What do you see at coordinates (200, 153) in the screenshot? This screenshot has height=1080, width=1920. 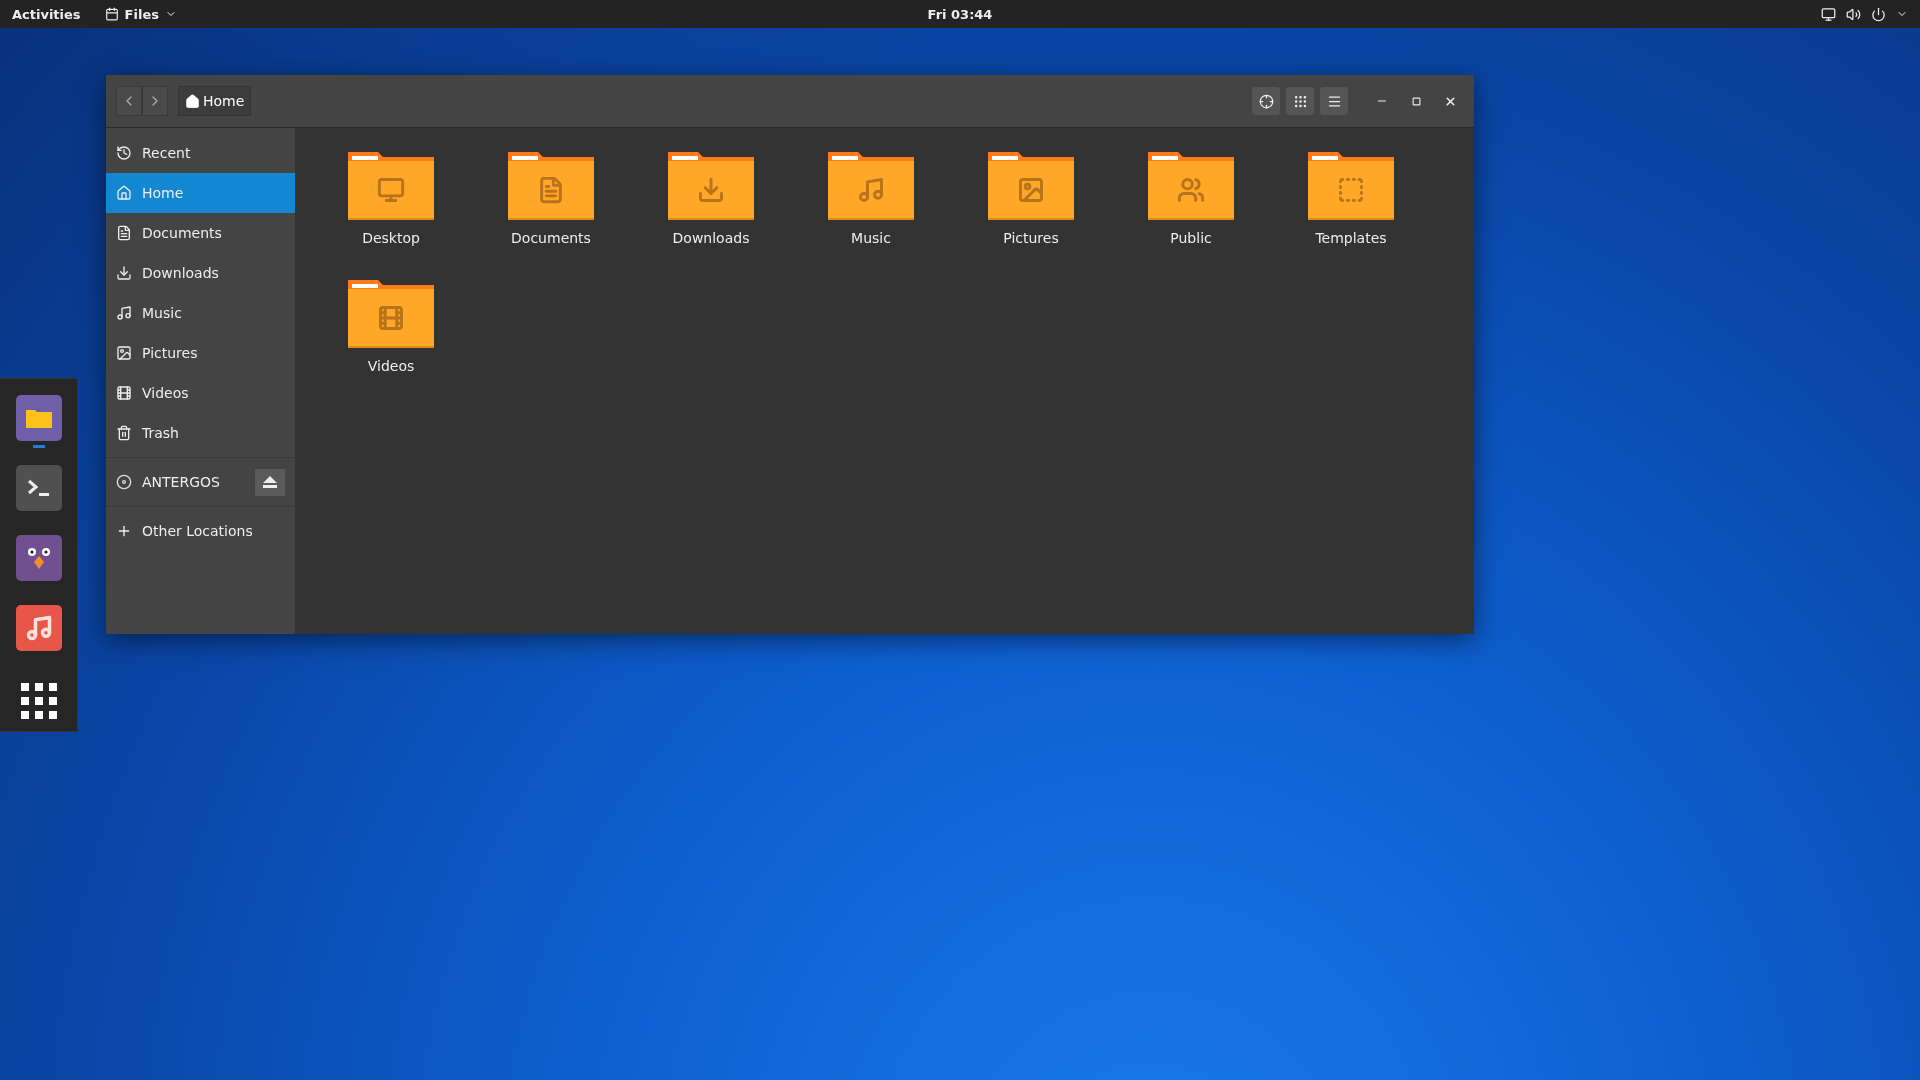 I see `sidebar-item: Recent` at bounding box center [200, 153].